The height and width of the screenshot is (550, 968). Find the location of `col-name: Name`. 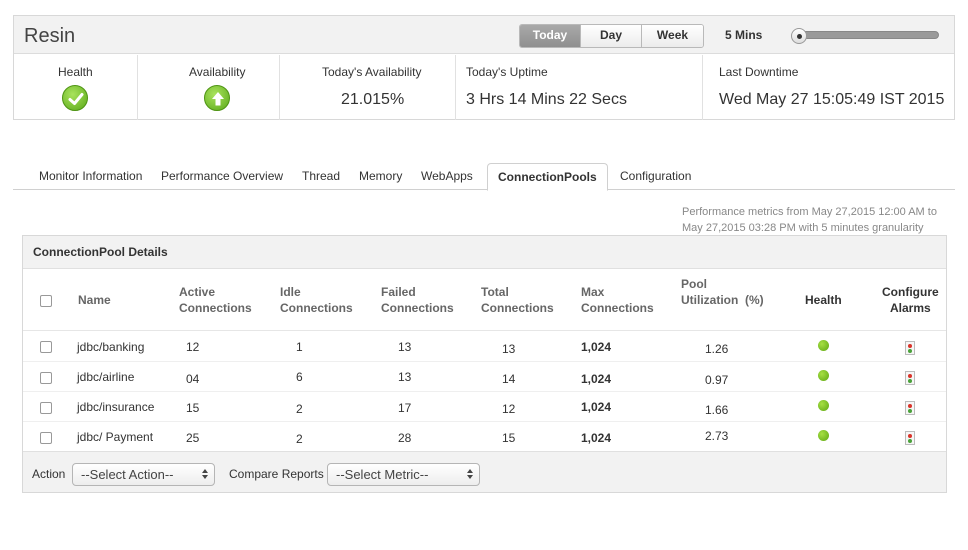

col-name: Name is located at coordinates (94, 300).